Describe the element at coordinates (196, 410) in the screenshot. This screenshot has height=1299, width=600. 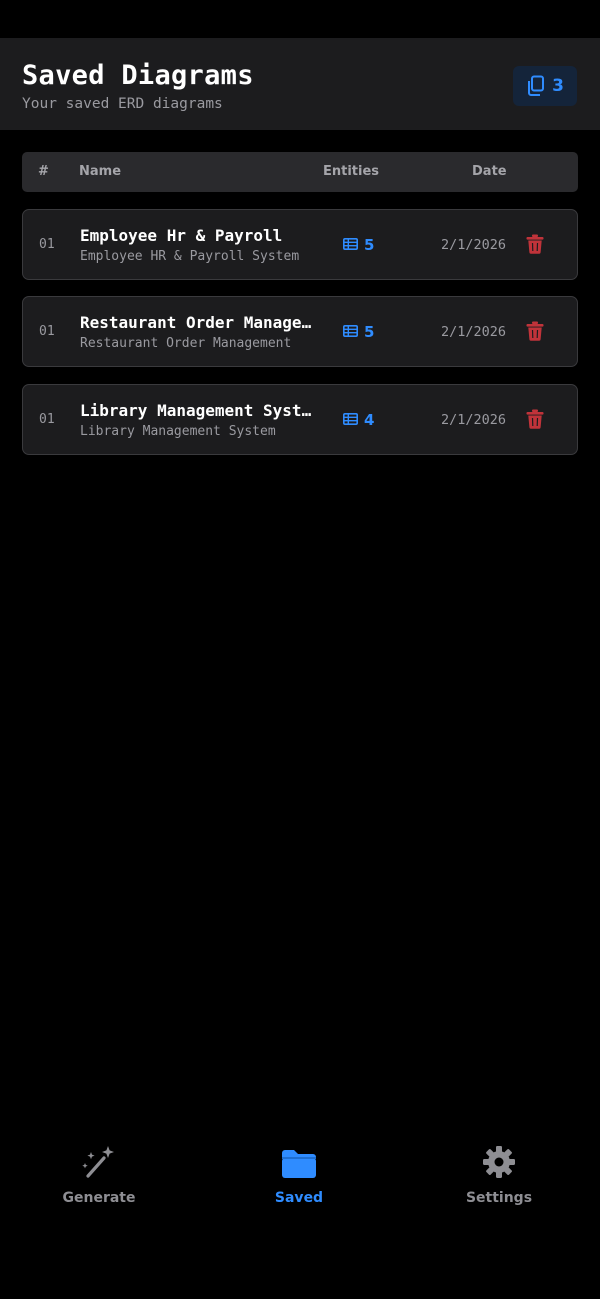
I see `diagram-title: Library Management System` at that location.